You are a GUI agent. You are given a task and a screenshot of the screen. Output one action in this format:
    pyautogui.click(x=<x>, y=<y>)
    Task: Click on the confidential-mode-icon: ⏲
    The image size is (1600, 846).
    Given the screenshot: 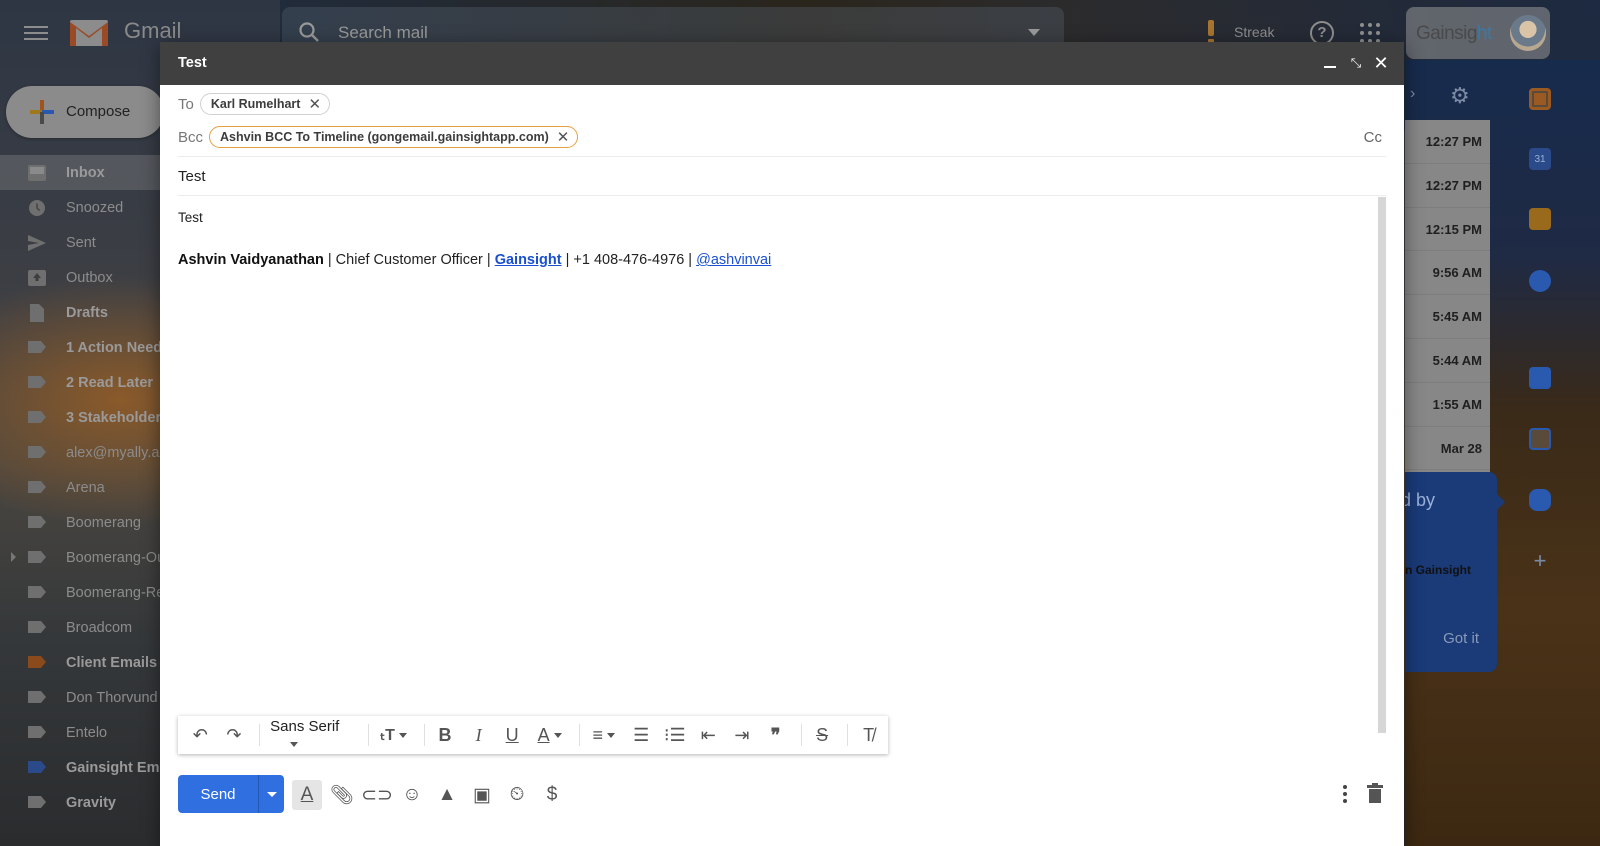 What is the action you would take?
    pyautogui.click(x=517, y=795)
    